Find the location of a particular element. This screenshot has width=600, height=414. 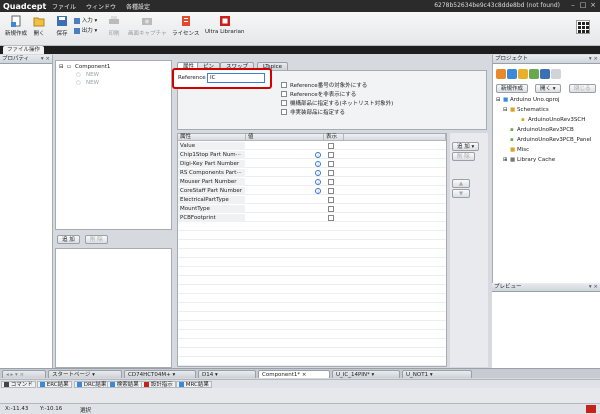

move-down-button: ▼ is located at coordinates (461, 193).